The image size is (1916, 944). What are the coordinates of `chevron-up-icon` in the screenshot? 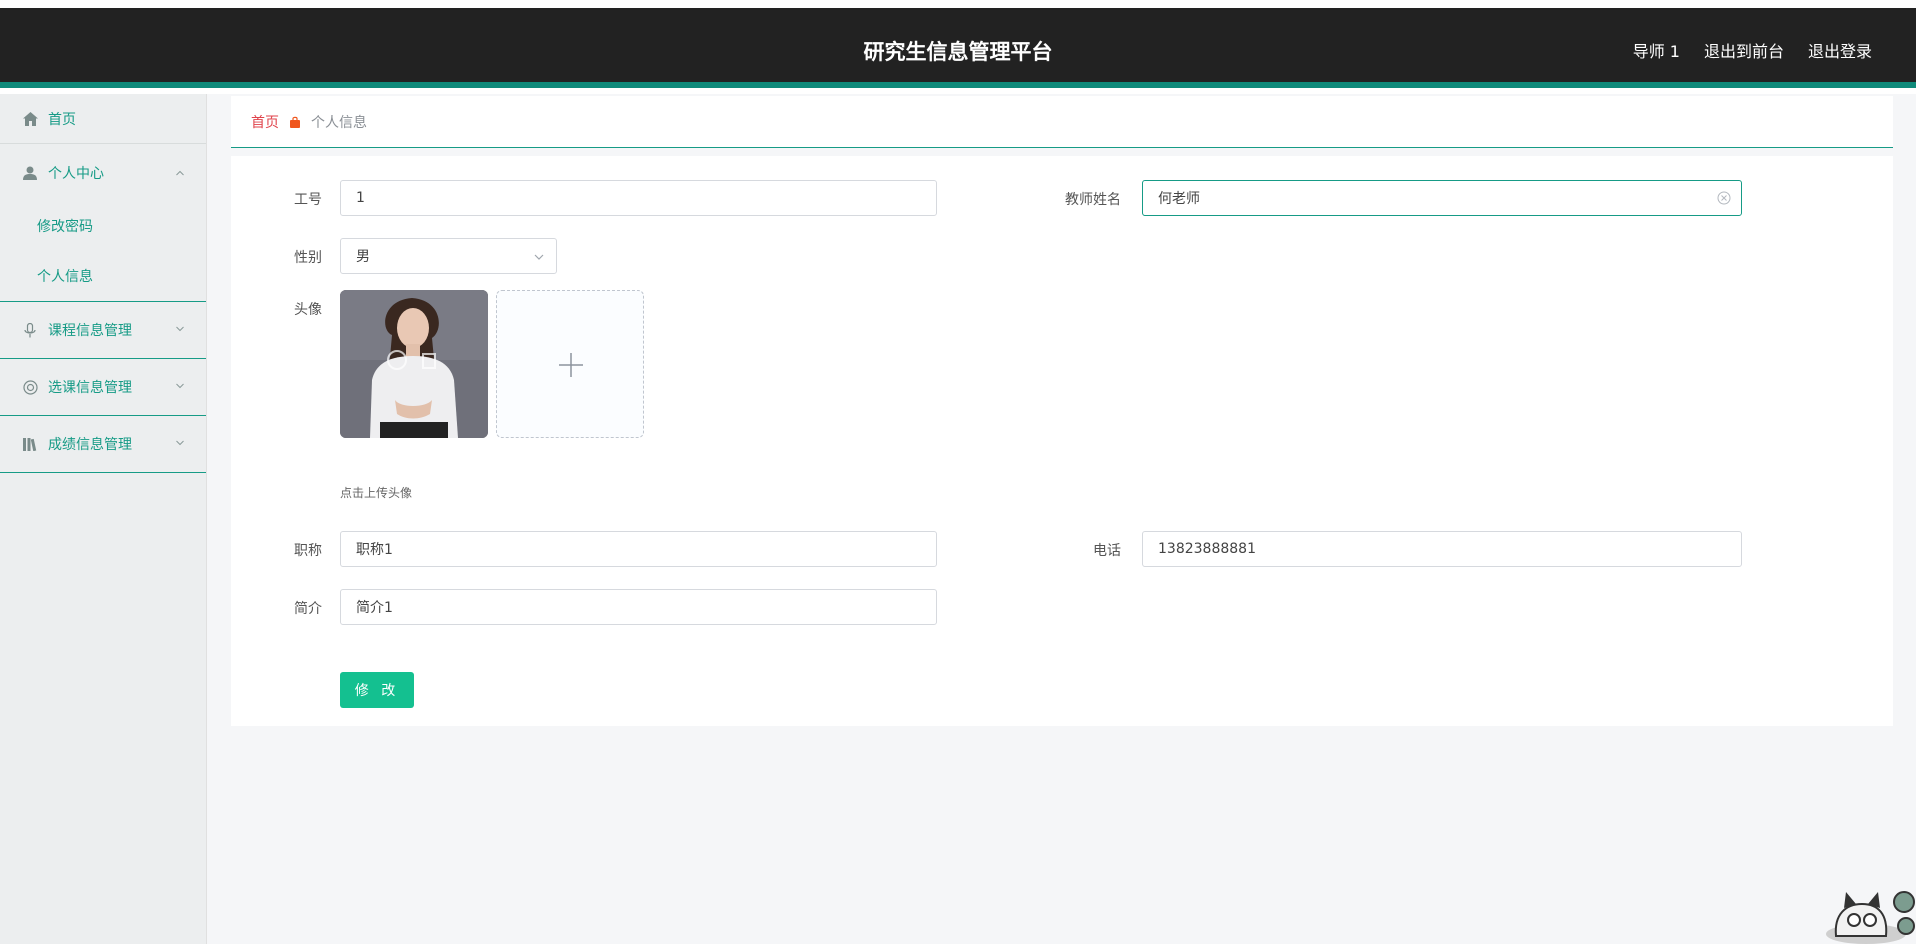 It's located at (180, 172).